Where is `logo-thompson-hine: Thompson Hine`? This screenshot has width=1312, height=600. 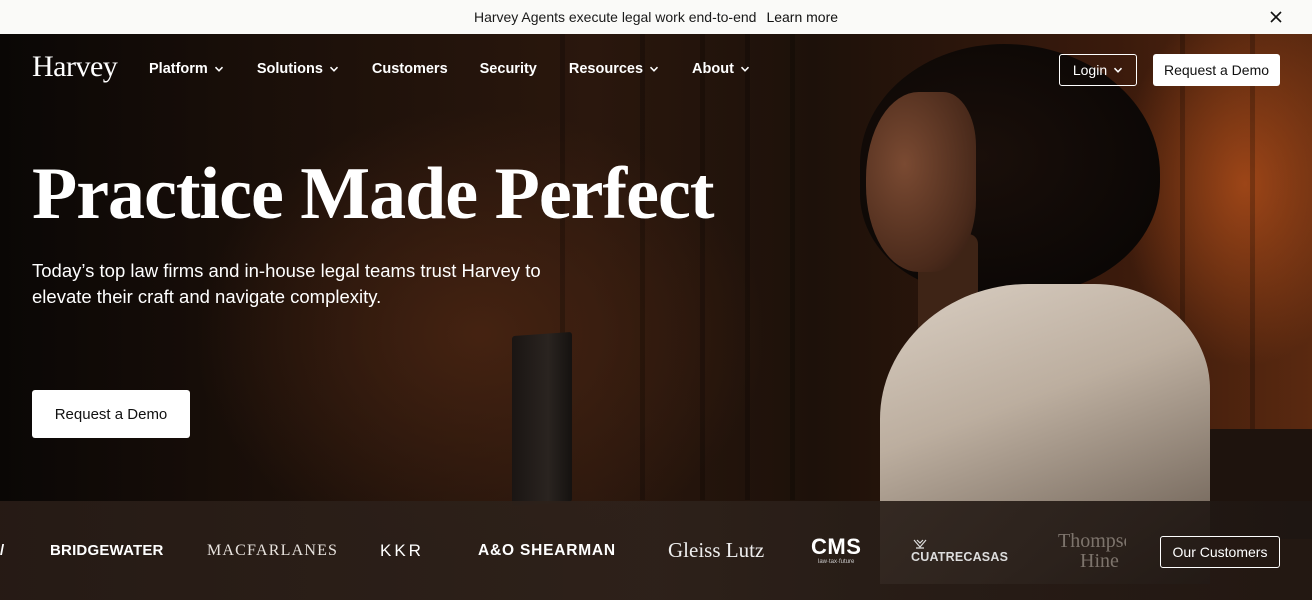 logo-thompson-hine: Thompson Hine is located at coordinates (1092, 550).